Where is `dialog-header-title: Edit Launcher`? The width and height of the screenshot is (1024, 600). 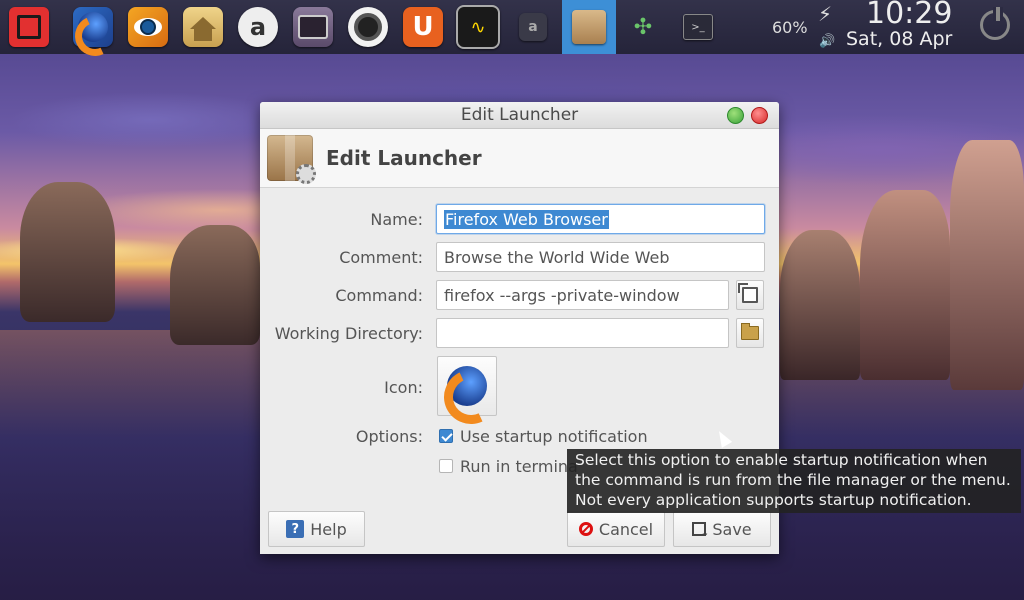 dialog-header-title: Edit Launcher is located at coordinates (404, 158).